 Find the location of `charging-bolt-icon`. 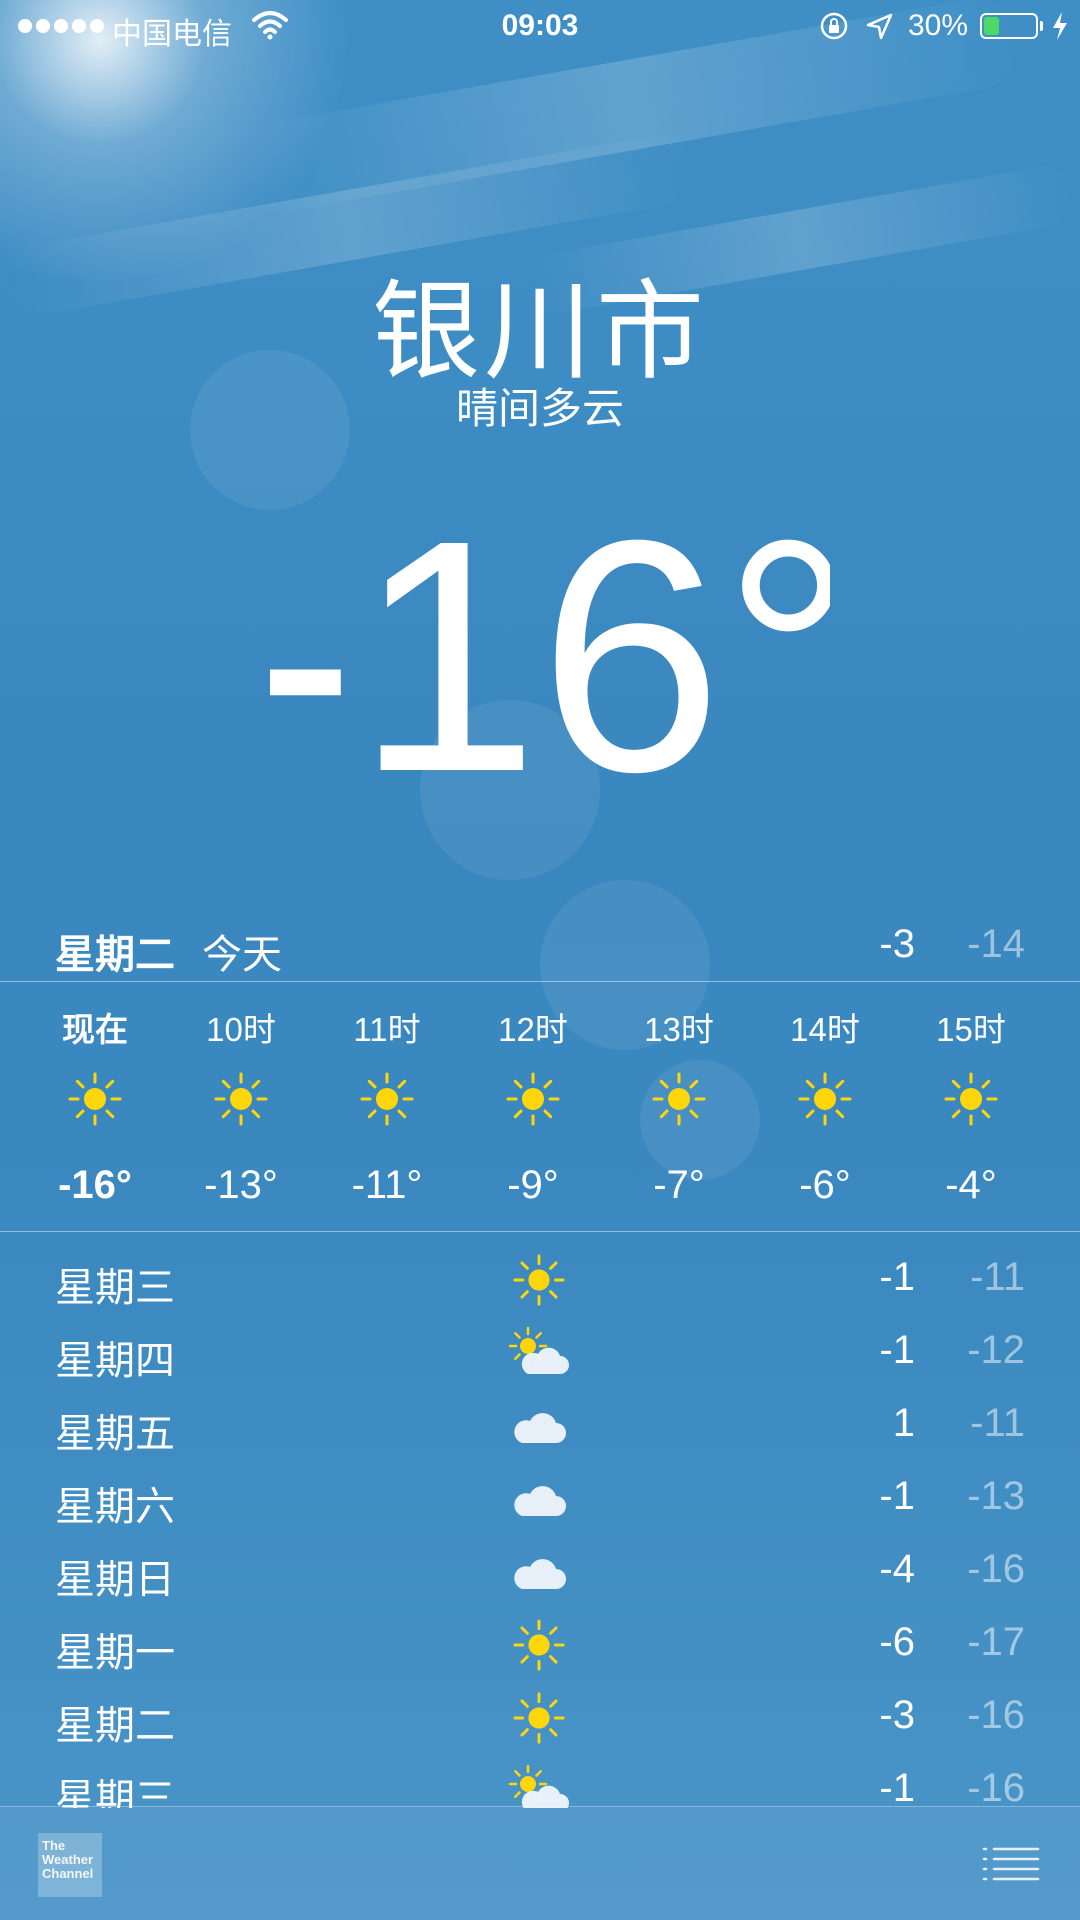

charging-bolt-icon is located at coordinates (1060, 26).